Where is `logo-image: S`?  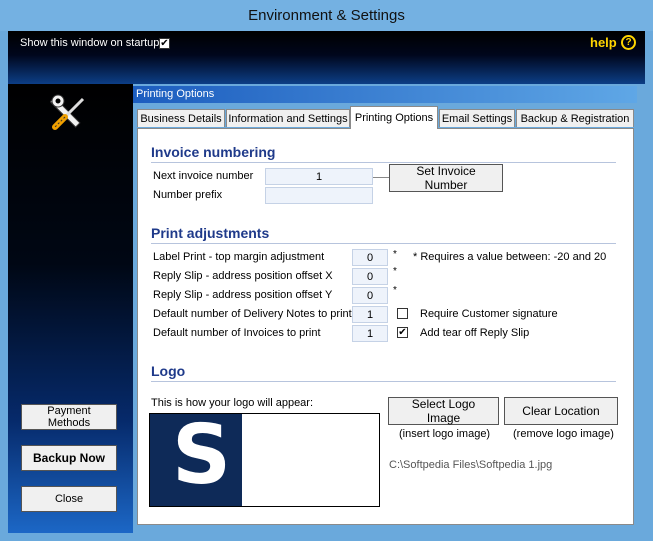
logo-image: S is located at coordinates (196, 457).